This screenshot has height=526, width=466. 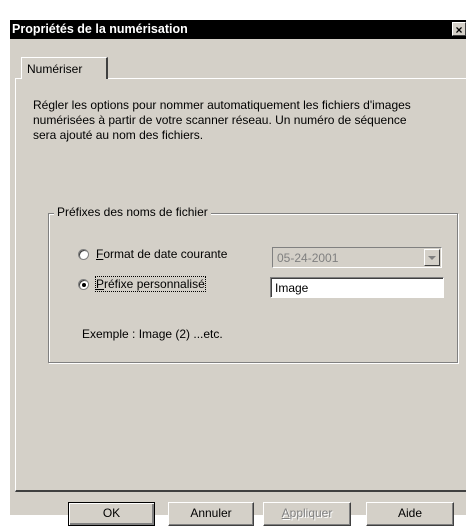 What do you see at coordinates (307, 514) in the screenshot?
I see `apply-button: Appliquer` at bounding box center [307, 514].